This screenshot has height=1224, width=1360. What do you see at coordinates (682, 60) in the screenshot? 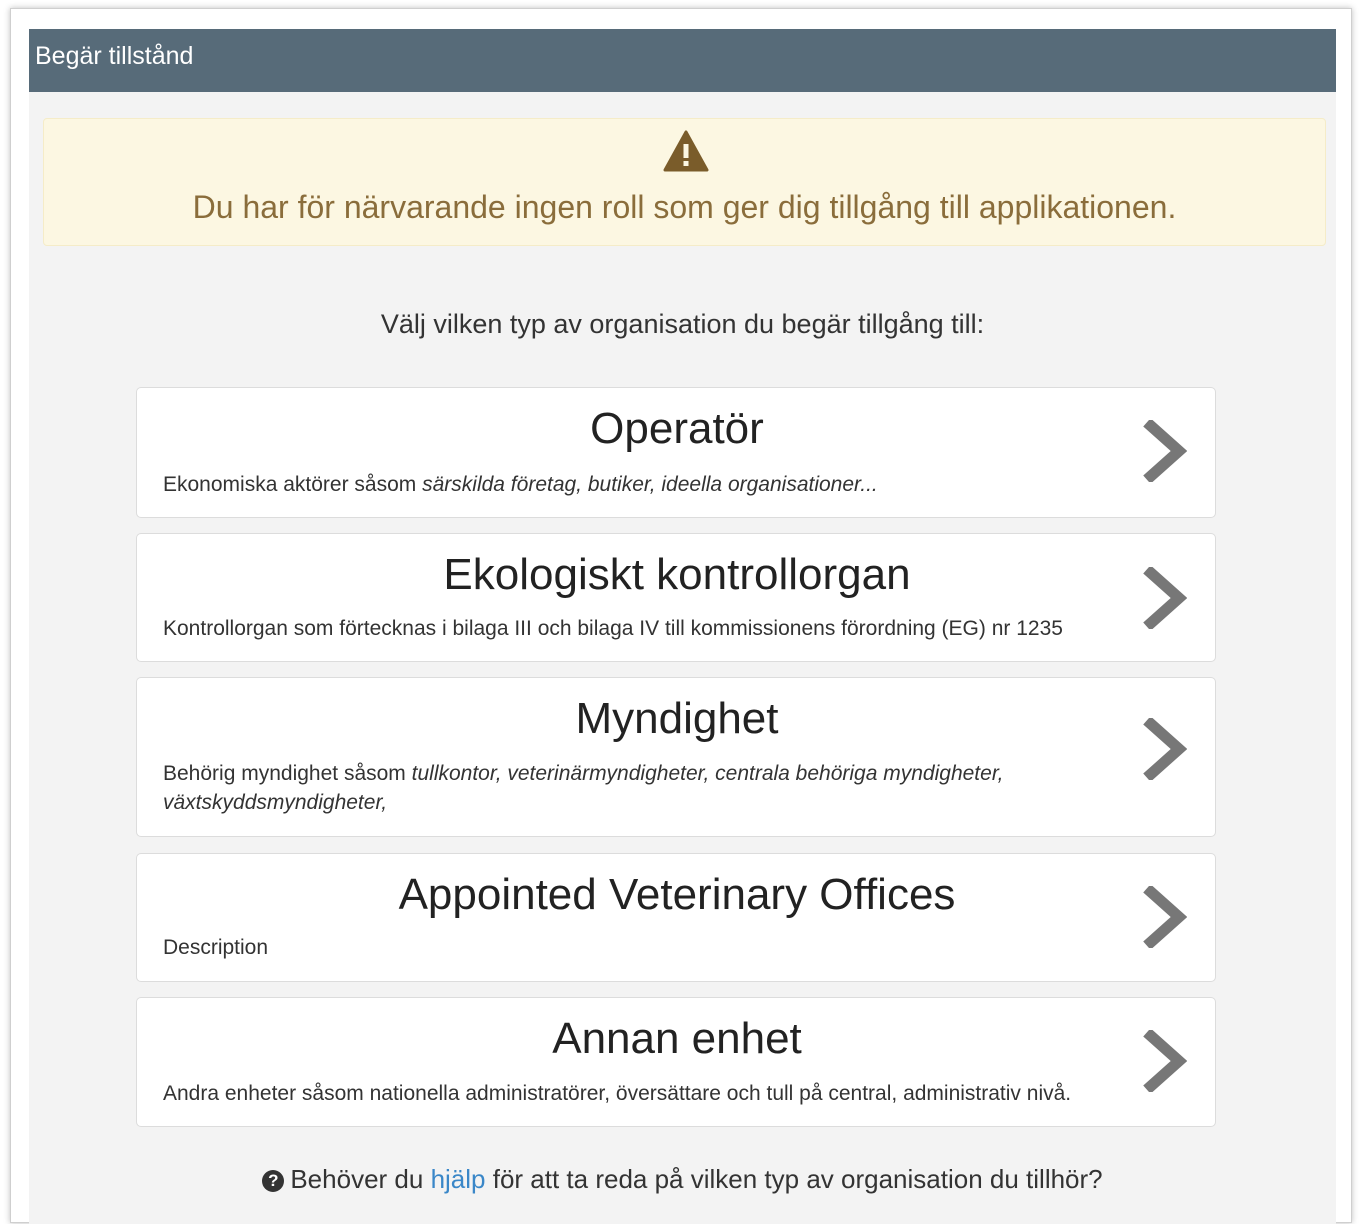
I see `panel-header: Begär tillstånd` at bounding box center [682, 60].